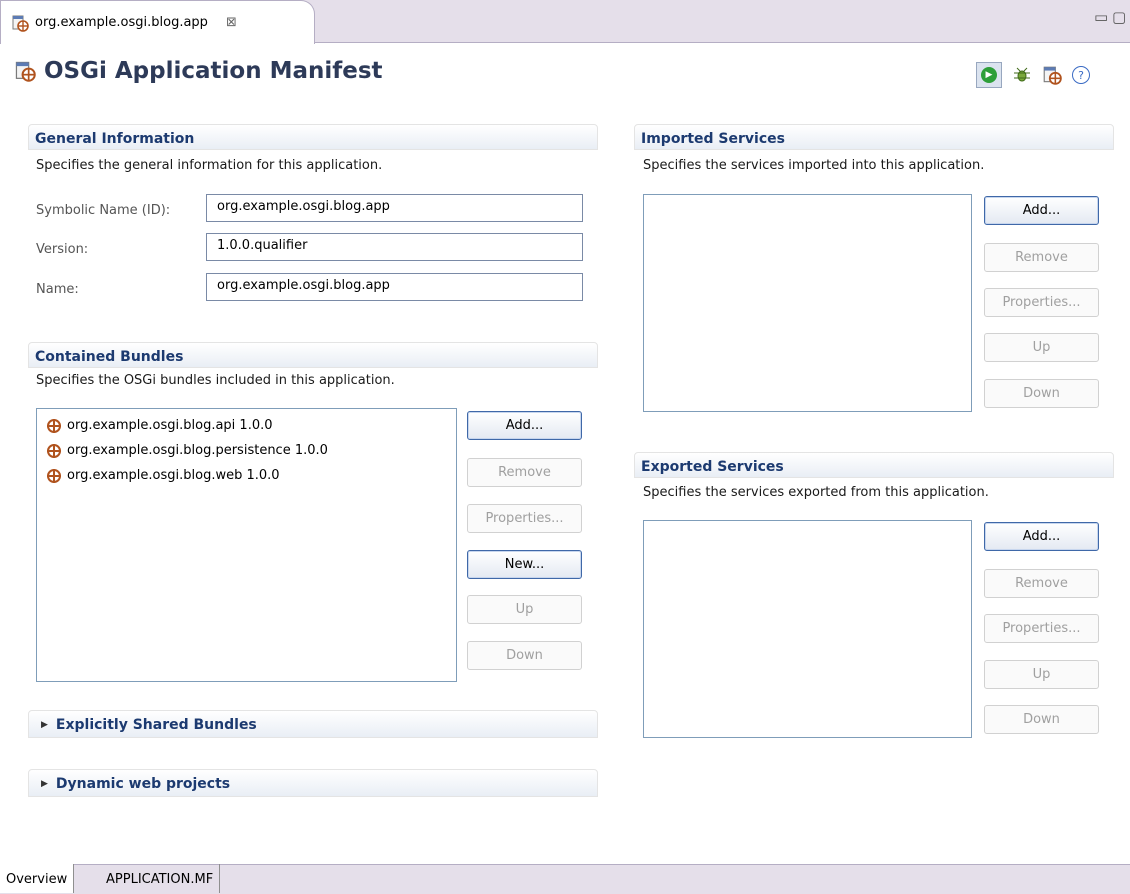 The image size is (1130, 894). What do you see at coordinates (1041, 674) in the screenshot?
I see `exported-up-button: Up` at bounding box center [1041, 674].